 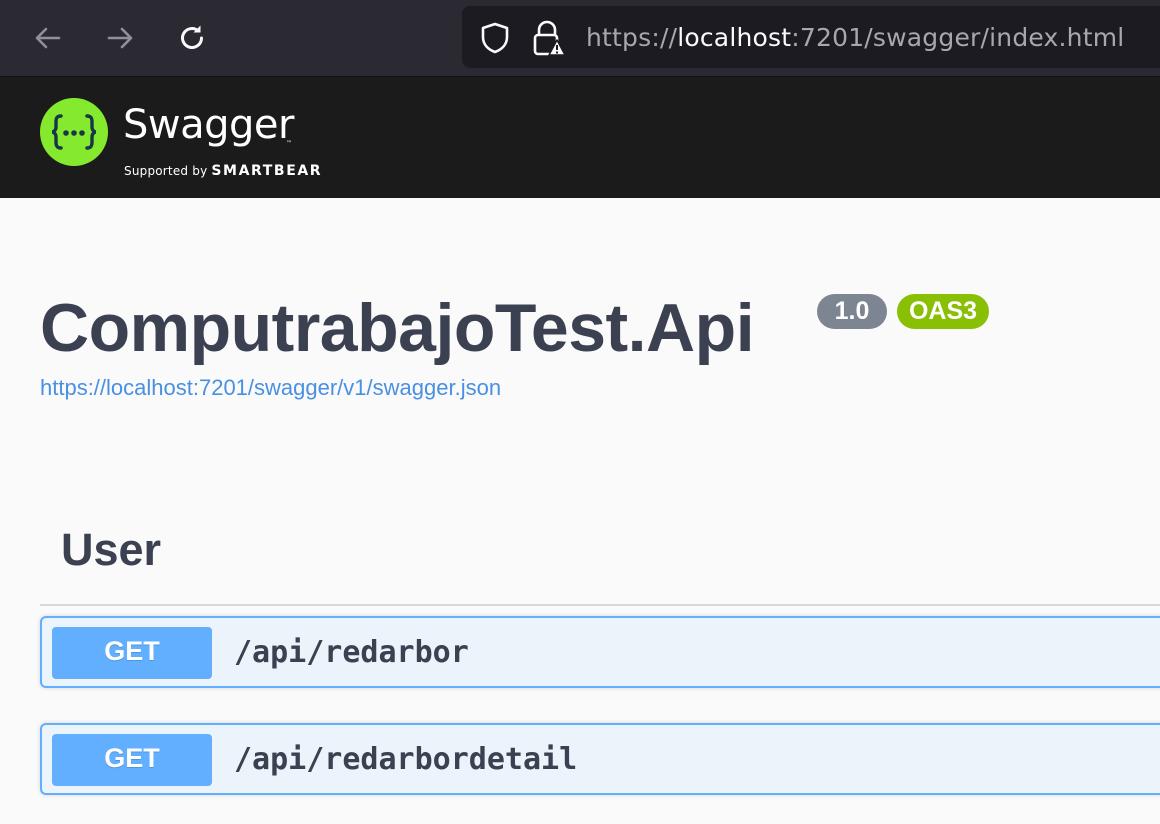 What do you see at coordinates (600, 652) in the screenshot?
I see `operation-get-redarbor: GET /api/redarbor` at bounding box center [600, 652].